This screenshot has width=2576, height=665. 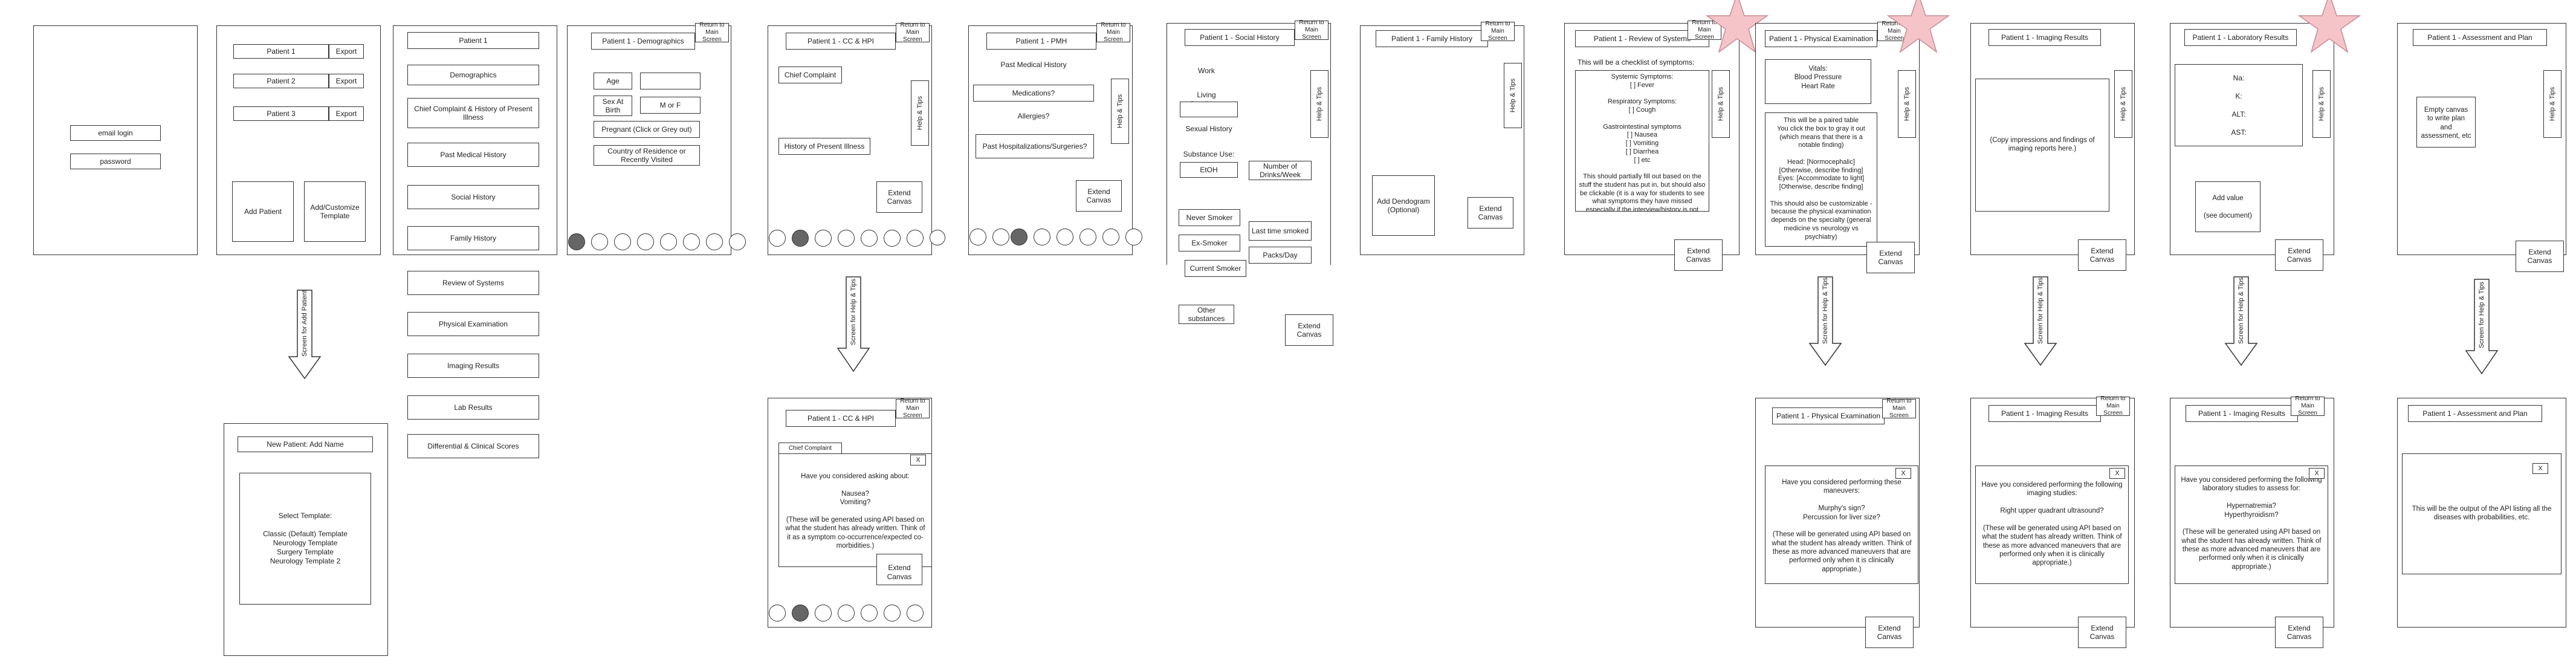 I want to click on never-smoker-option: Never Smoker, so click(x=1209, y=217).